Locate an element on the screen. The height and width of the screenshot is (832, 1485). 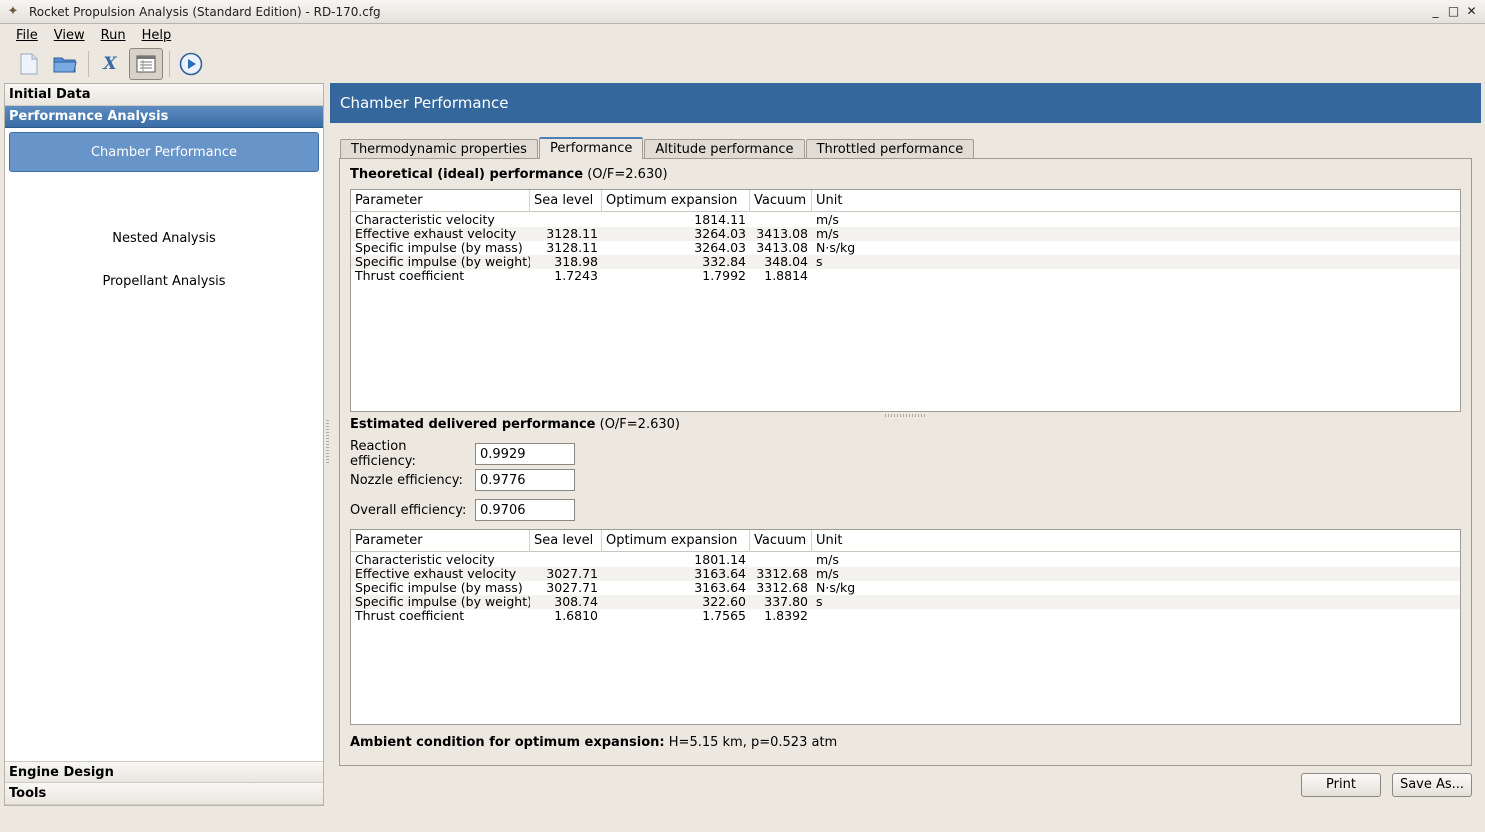
cell-optimum: 1.7565 is located at coordinates (724, 616).